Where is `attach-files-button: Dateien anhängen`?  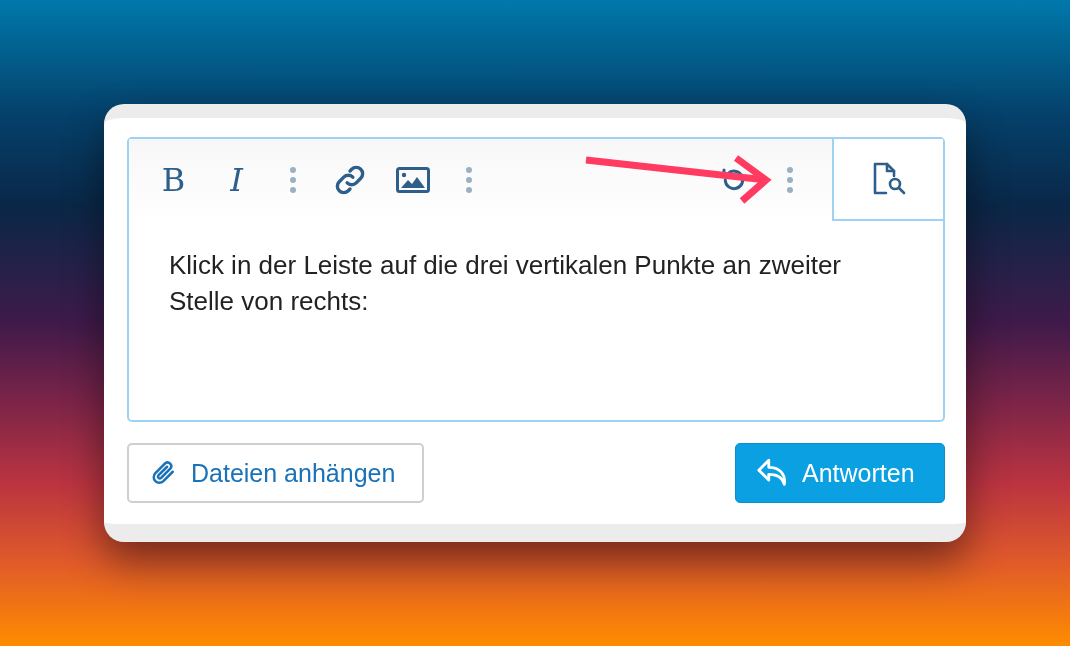 attach-files-button: Dateien anhängen is located at coordinates (275, 473).